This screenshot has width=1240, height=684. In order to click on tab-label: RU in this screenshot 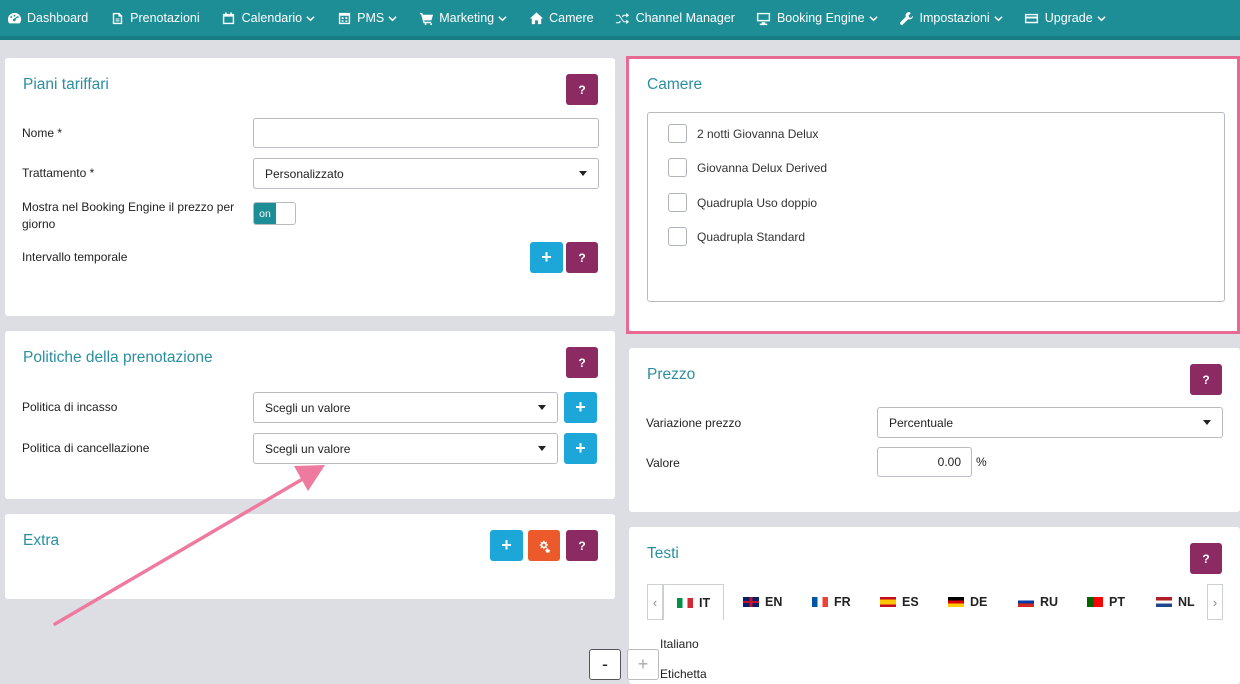, I will do `click(1049, 602)`.